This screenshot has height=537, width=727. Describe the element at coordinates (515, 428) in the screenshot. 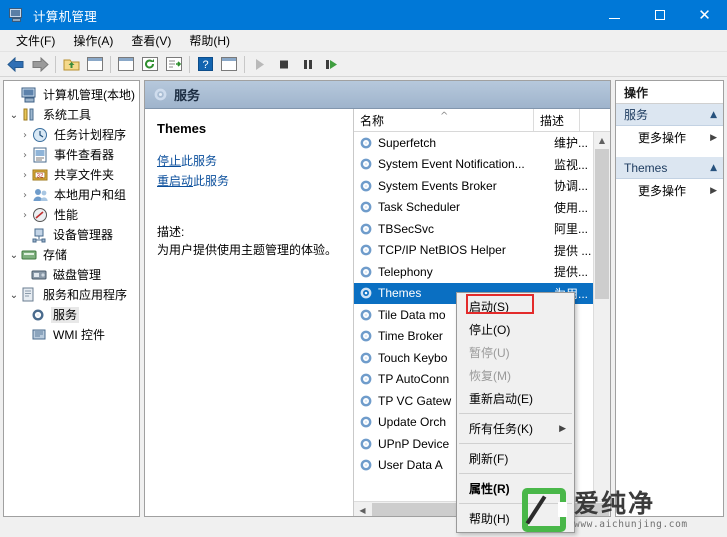

I see `context-menu-all-tasks: 所有任务(K) ▶` at that location.